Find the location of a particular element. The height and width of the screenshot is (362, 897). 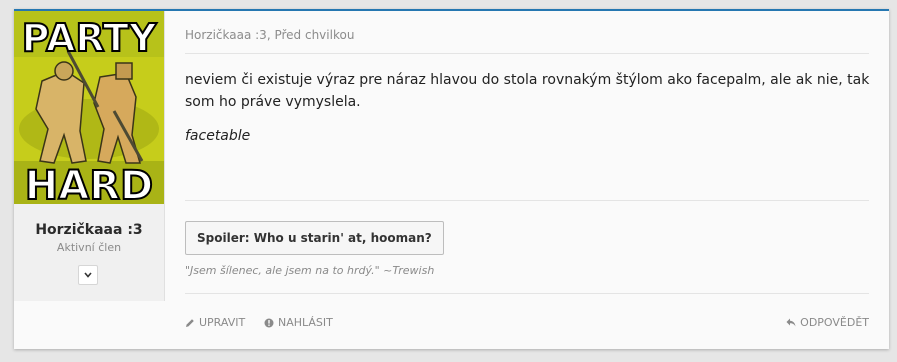

report-button: NAHLÁSIT is located at coordinates (298, 322).